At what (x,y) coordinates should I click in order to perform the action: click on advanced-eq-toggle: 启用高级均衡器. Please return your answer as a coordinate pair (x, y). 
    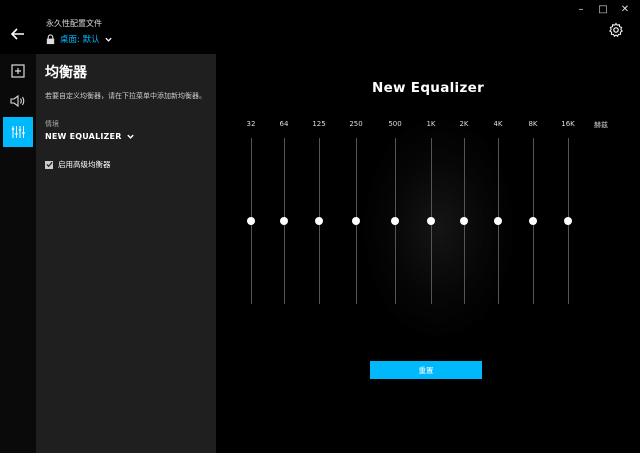
    Looking at the image, I should click on (126, 164).